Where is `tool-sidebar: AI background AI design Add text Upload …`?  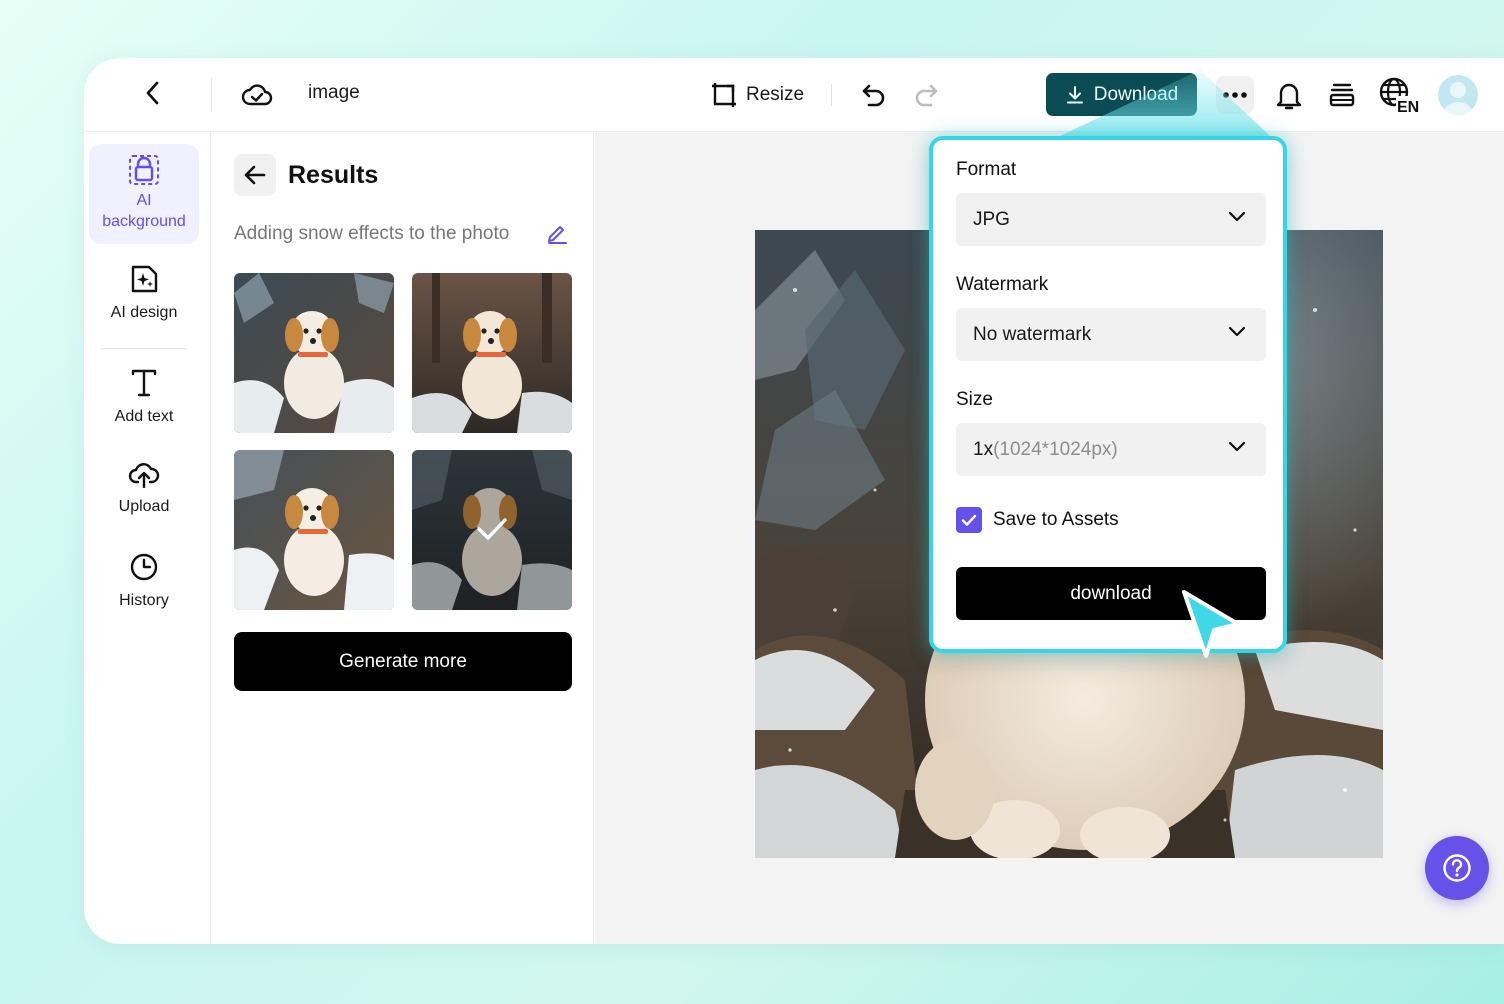
tool-sidebar: AI background AI design Add text Upload … is located at coordinates (147, 538).